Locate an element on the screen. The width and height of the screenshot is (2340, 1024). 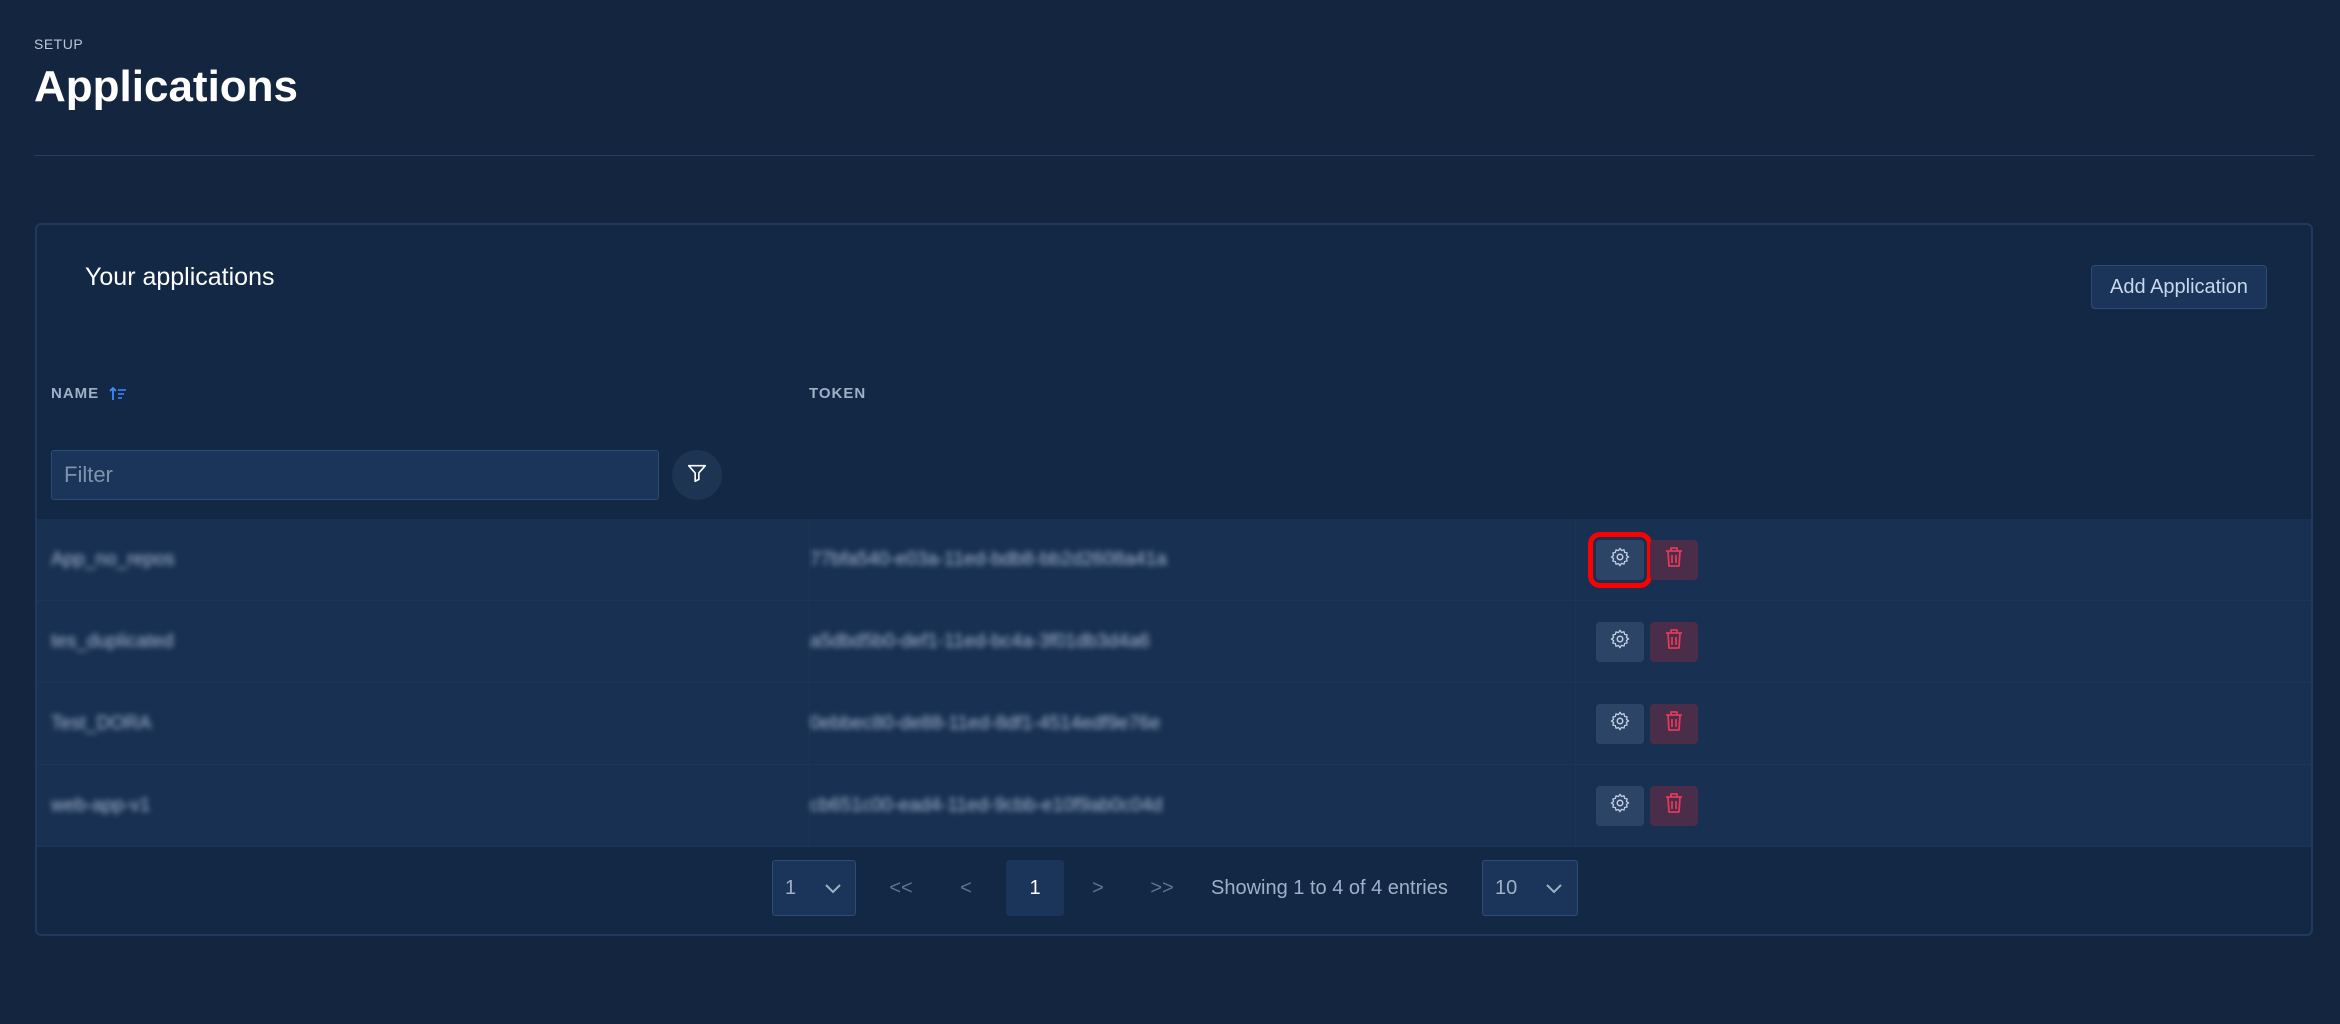
app-name-cell: tes_duplicated is located at coordinates (112, 641).